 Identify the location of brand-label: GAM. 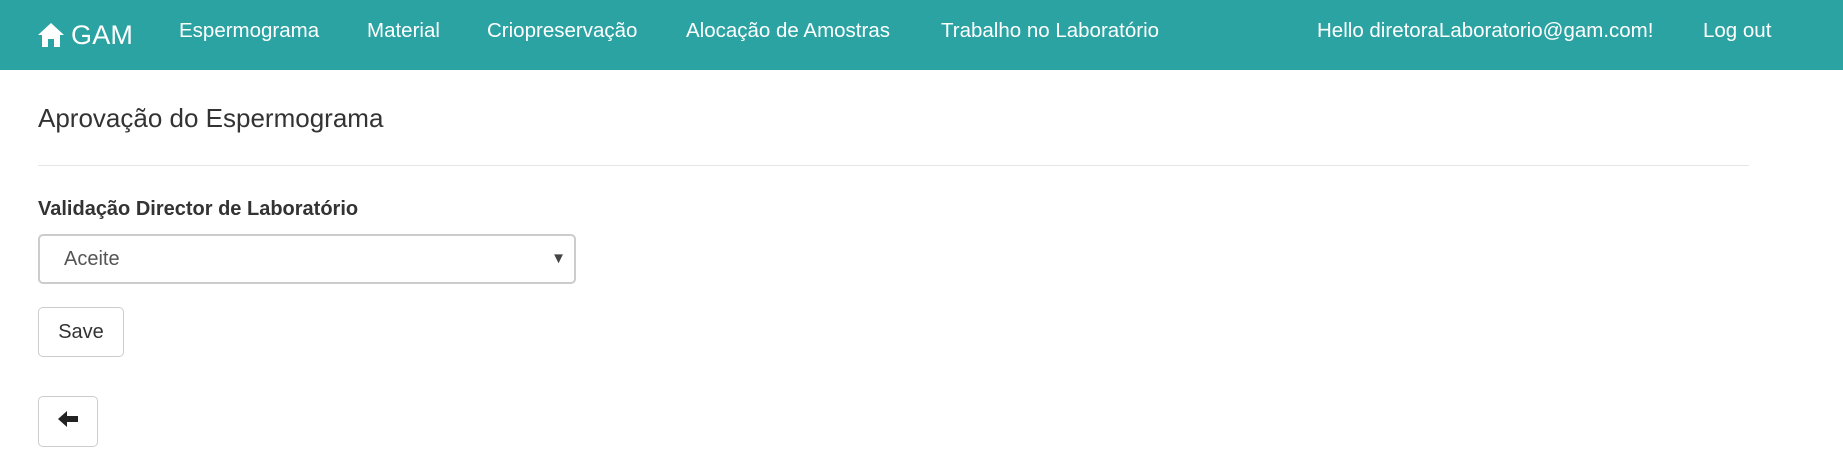
(102, 34).